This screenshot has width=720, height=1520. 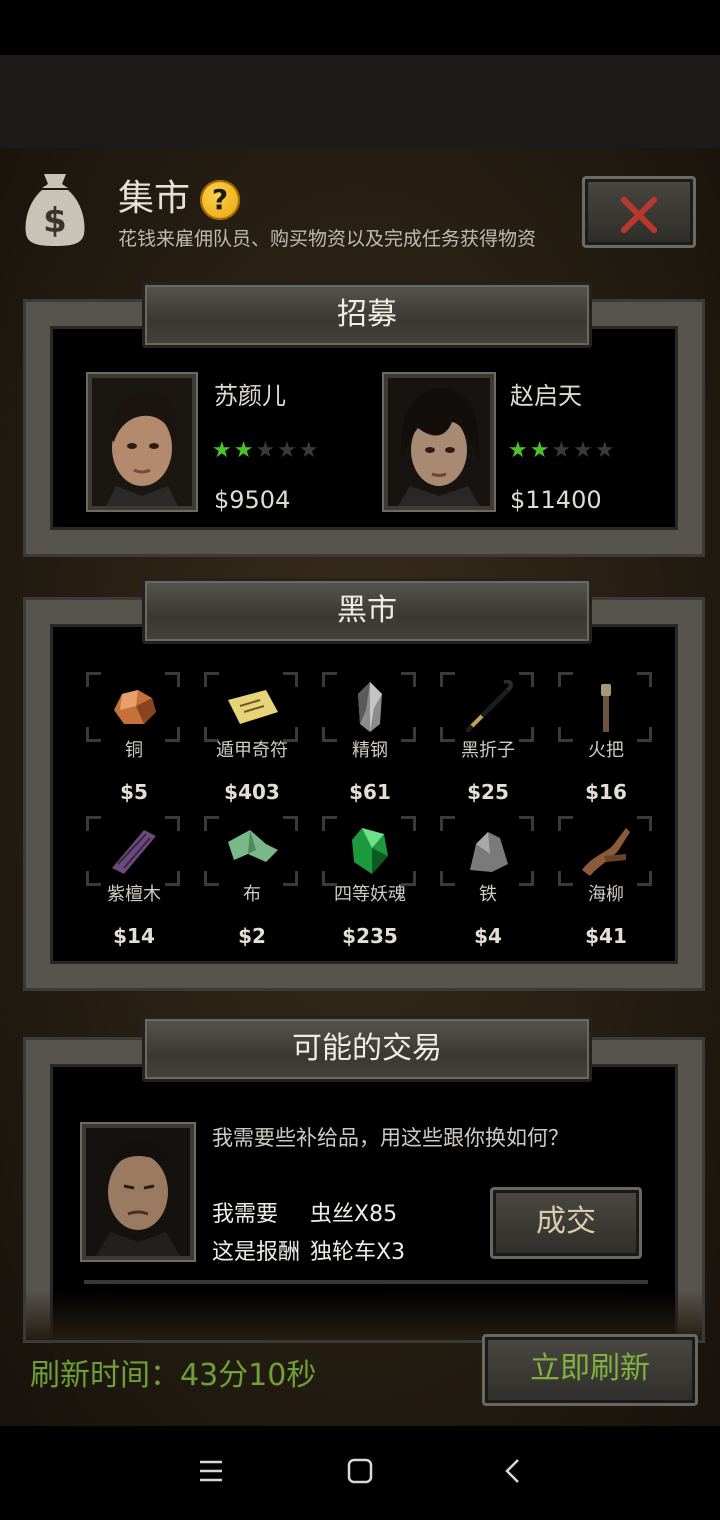 I want to click on item-name: 布, so click(x=252, y=894).